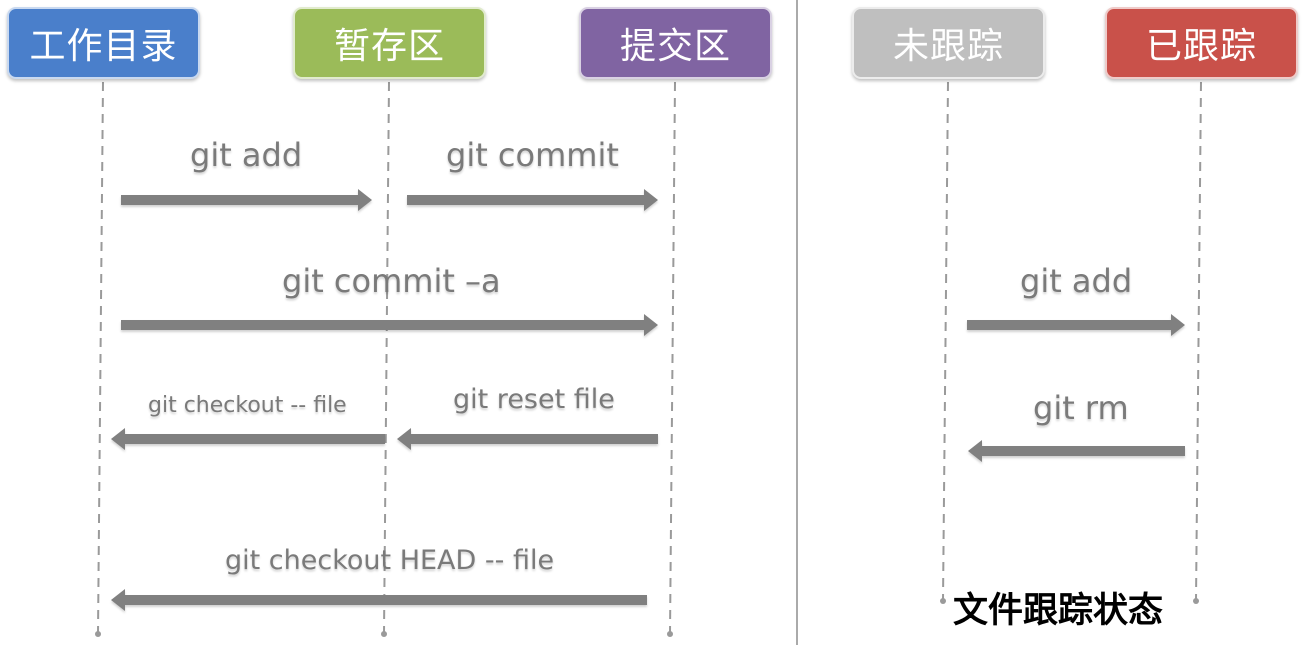  Describe the element at coordinates (389, 46) in the screenshot. I see `staging-area-label: 暂存区` at that location.